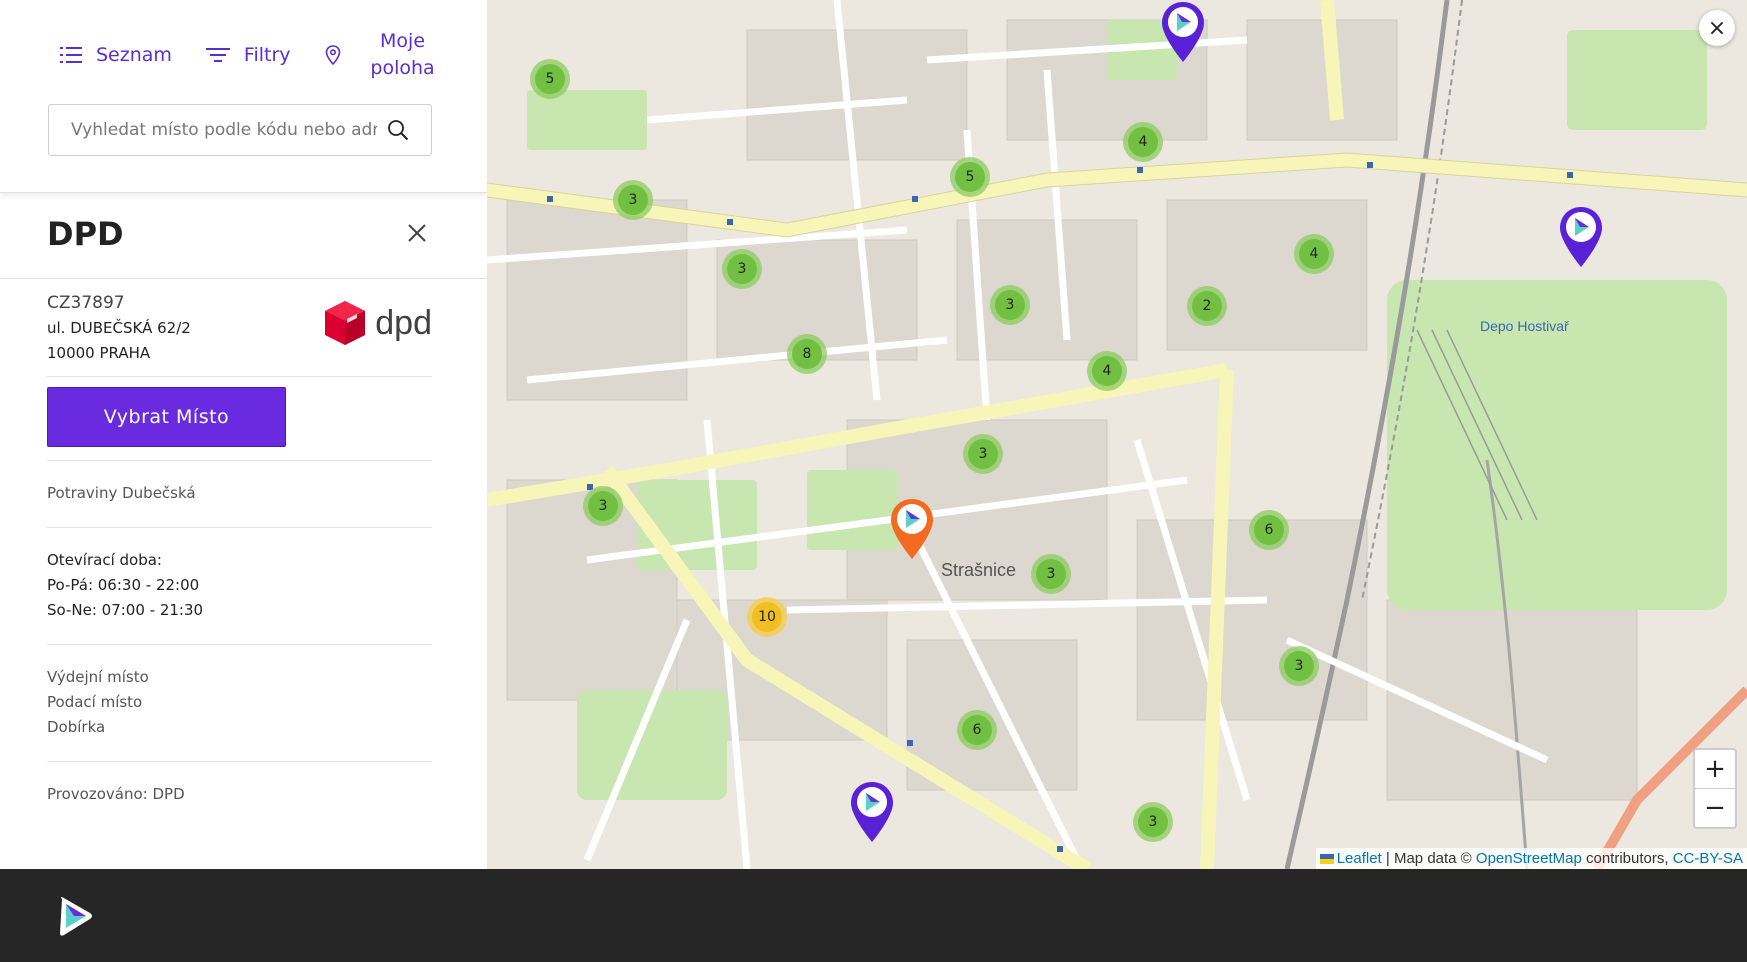 This screenshot has height=962, width=1747. I want to click on zoom-out-button: −, so click(1715, 808).